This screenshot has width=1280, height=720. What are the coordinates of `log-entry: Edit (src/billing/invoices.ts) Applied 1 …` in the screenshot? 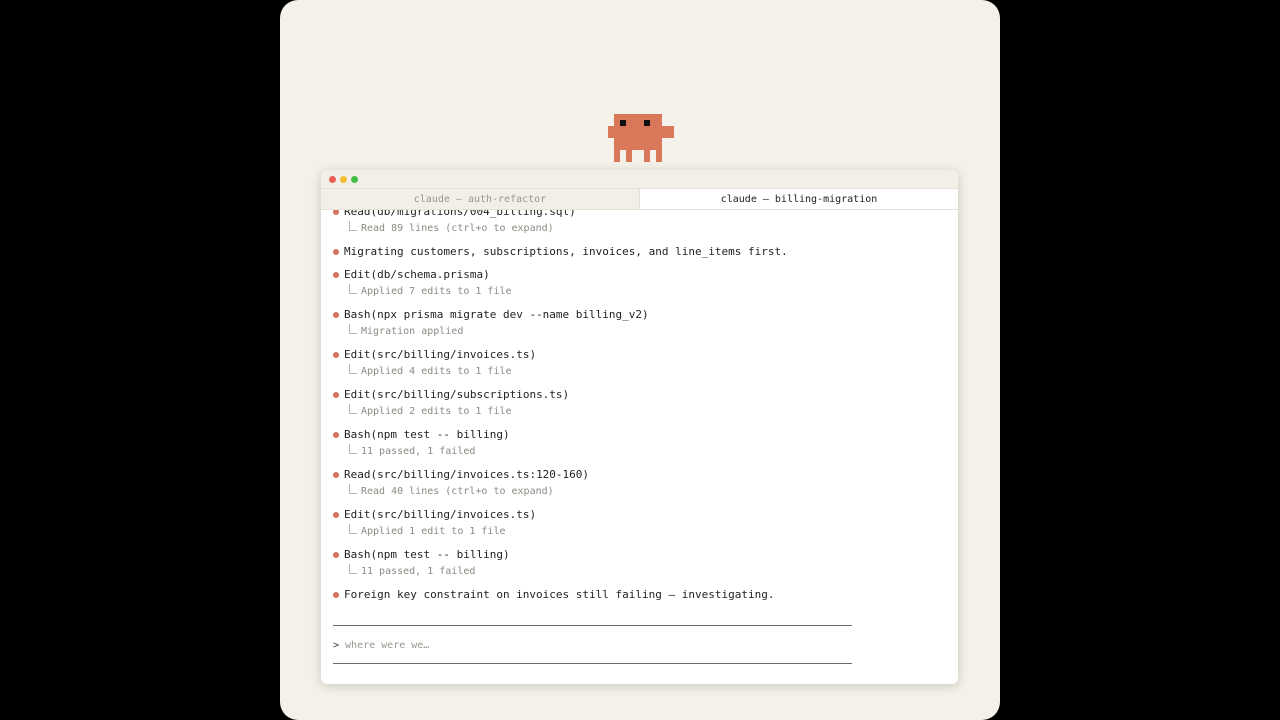 It's located at (639, 523).